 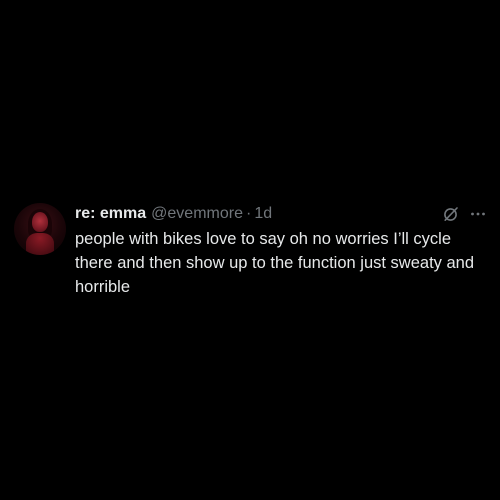 I want to click on tweet-actions, so click(x=464, y=214).